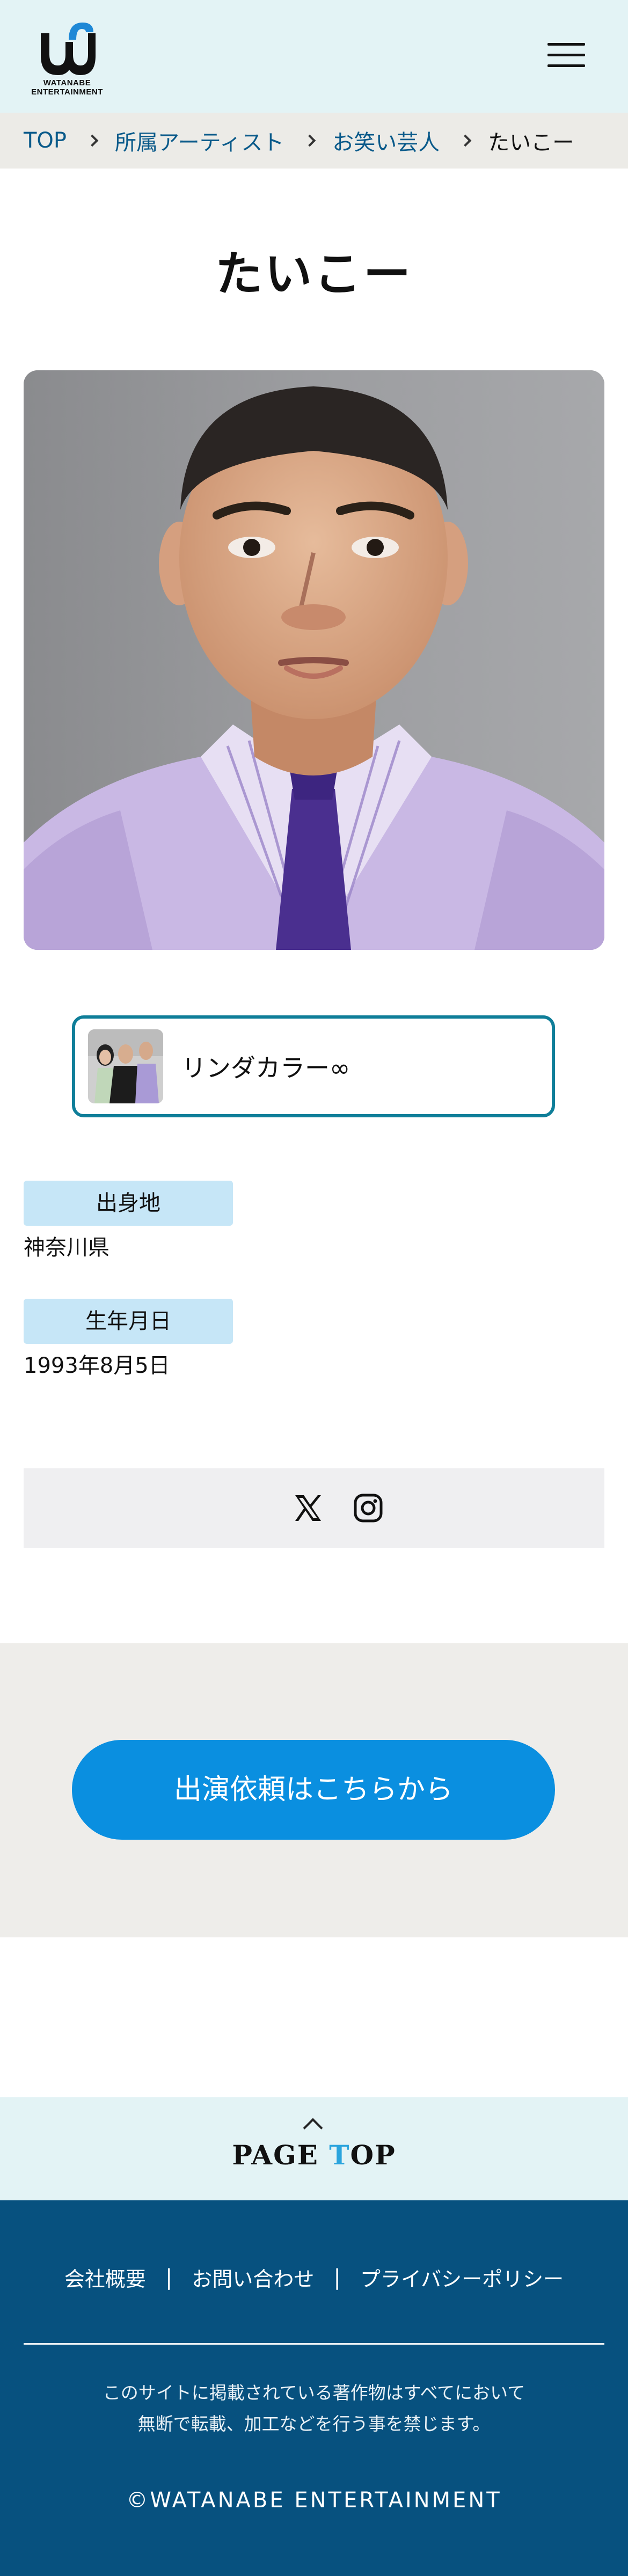 This screenshot has width=628, height=2576. I want to click on instagram-icon, so click(368, 1508).